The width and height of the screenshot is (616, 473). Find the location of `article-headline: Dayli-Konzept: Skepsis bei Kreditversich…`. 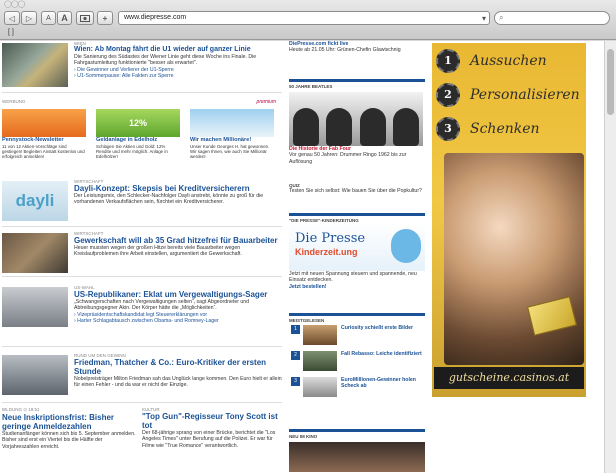

article-headline: Dayli-Konzept: Skepsis bei Kreditversich… is located at coordinates (178, 188).